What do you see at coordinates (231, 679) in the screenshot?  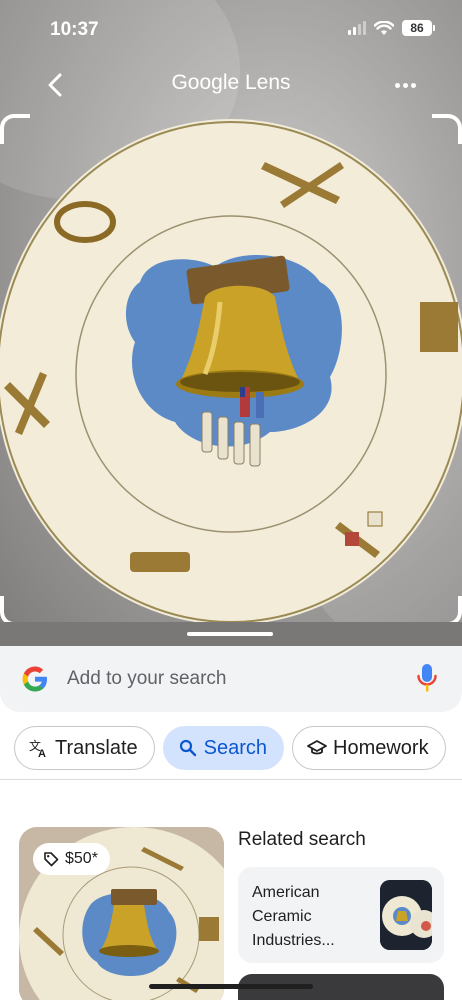 I see `search-bar: Add to your search` at bounding box center [231, 679].